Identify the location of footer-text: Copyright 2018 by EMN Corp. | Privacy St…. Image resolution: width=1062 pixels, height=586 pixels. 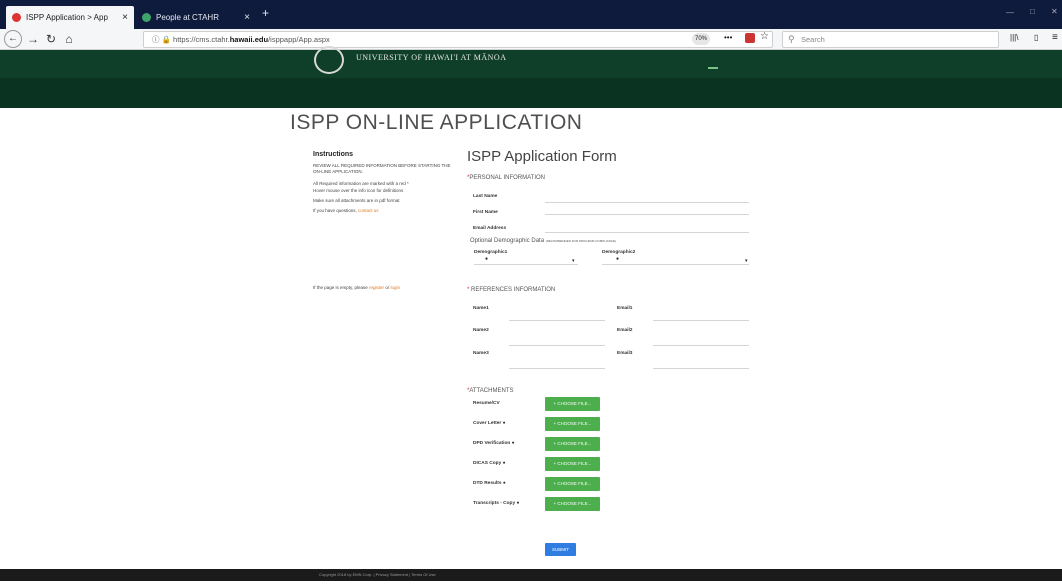
(377, 574).